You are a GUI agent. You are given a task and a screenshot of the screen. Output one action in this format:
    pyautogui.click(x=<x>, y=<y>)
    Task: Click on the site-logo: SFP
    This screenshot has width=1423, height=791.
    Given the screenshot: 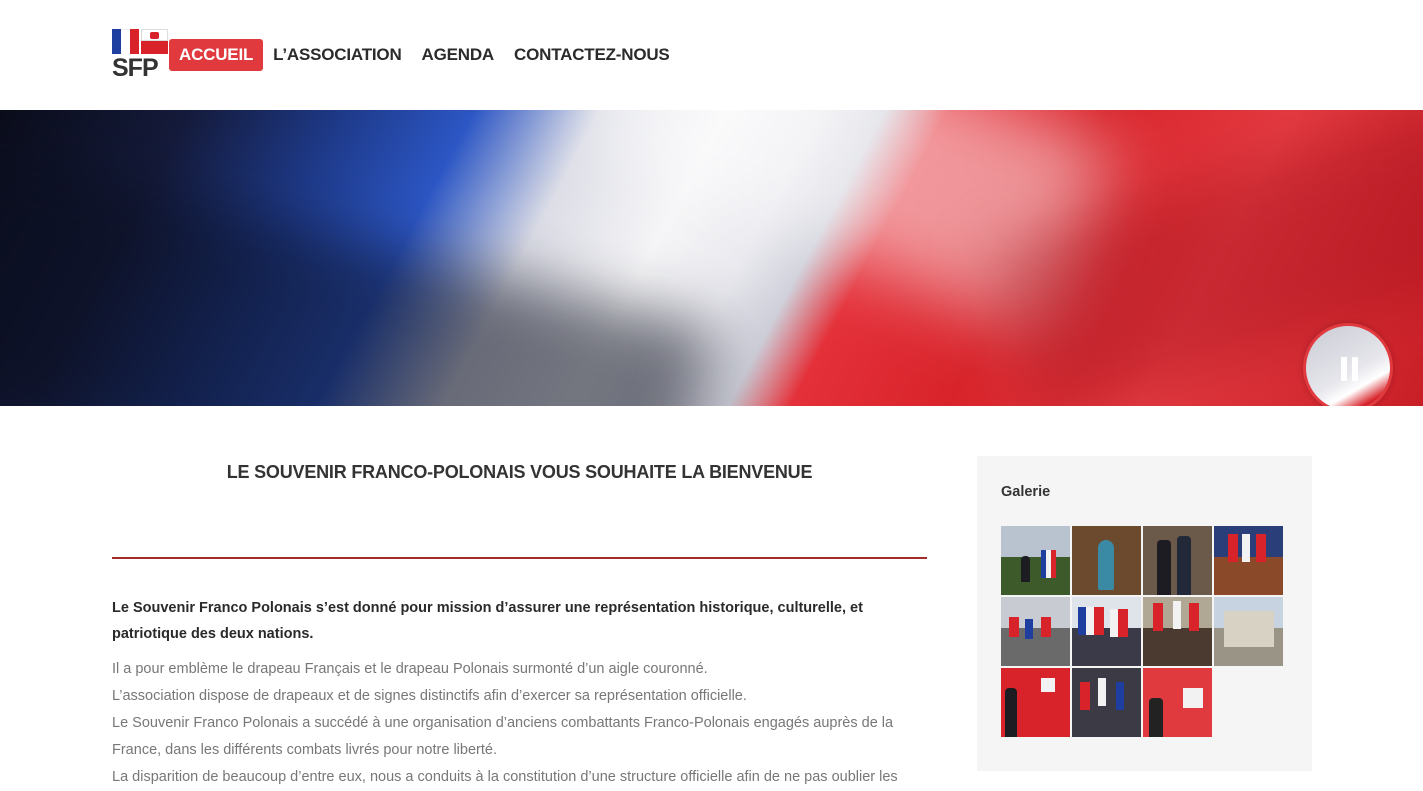 What is the action you would take?
    pyautogui.click(x=140, y=55)
    